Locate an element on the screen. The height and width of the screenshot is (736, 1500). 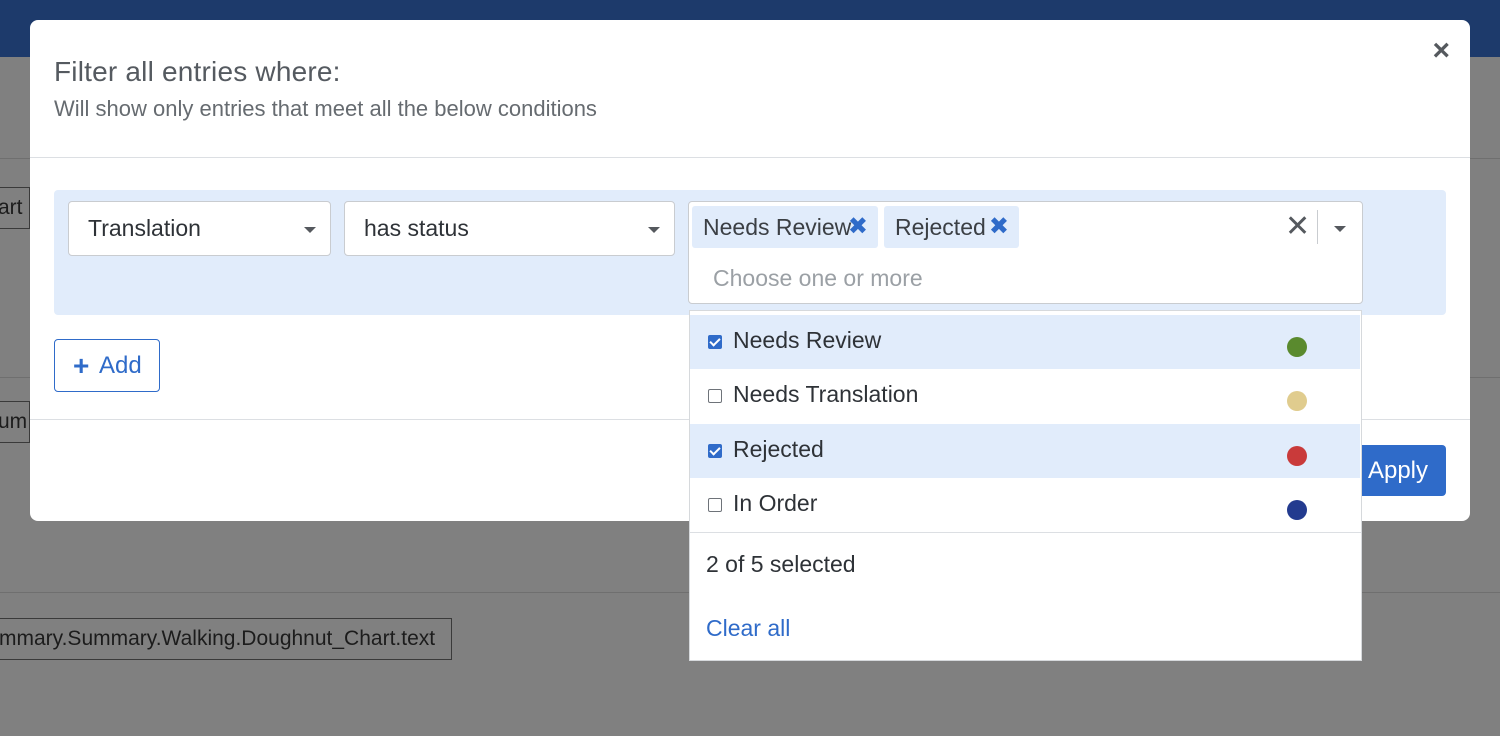
operator-select-value: has status is located at coordinates (416, 228).